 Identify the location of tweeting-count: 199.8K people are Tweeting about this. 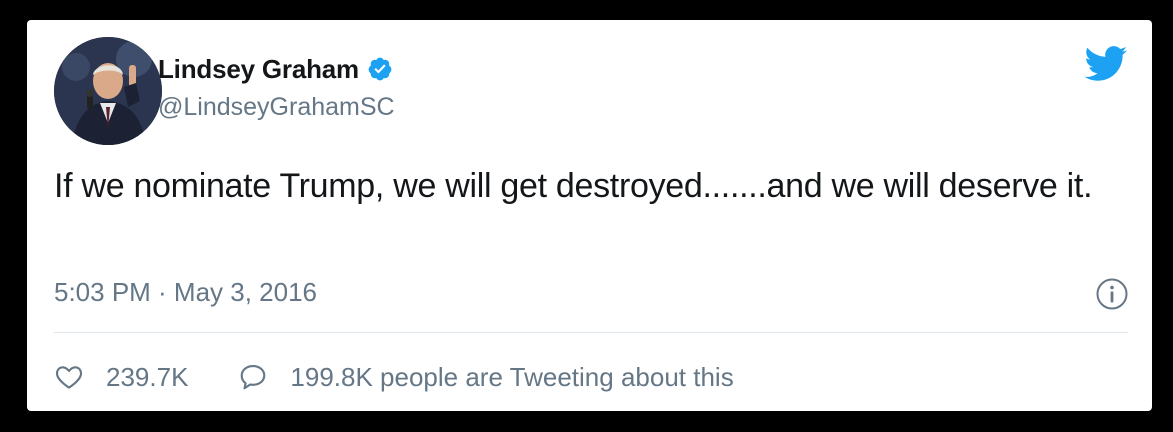
(512, 376).